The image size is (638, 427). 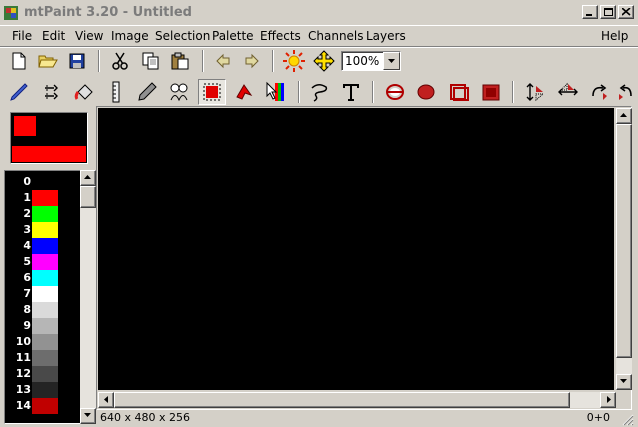 I want to click on palette-index: 5, so click(x=27, y=261).